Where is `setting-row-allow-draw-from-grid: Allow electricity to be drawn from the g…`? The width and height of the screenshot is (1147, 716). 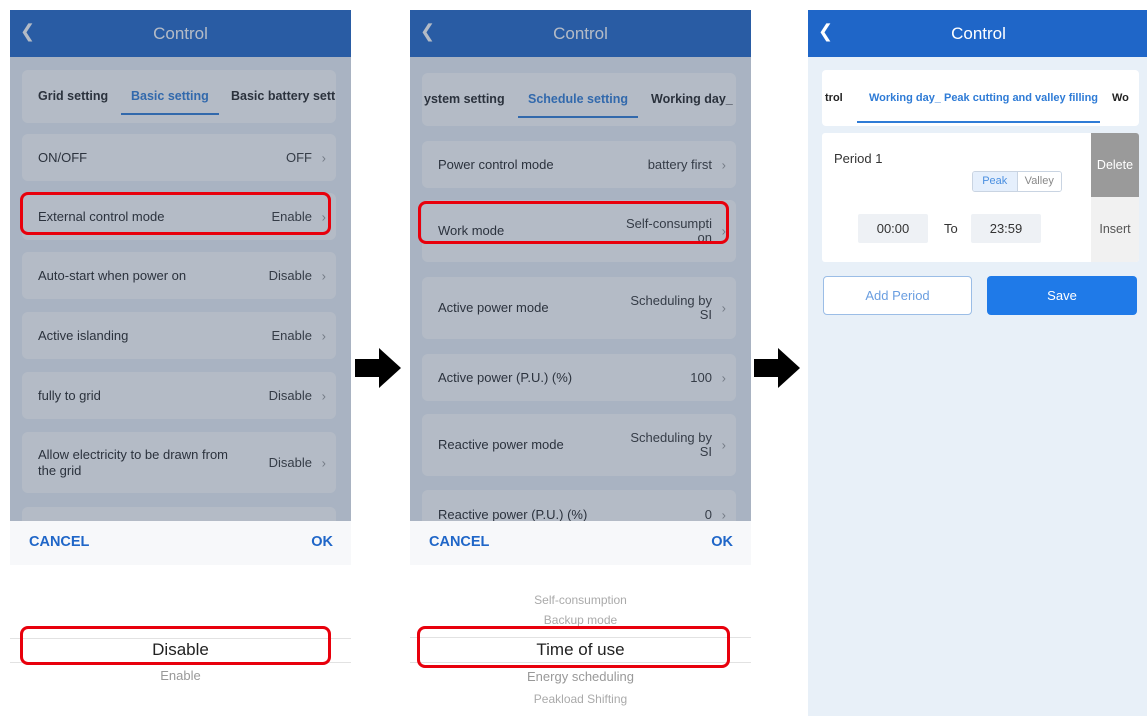
setting-row-allow-draw-from-grid: Allow electricity to be drawn from the g… is located at coordinates (179, 462).